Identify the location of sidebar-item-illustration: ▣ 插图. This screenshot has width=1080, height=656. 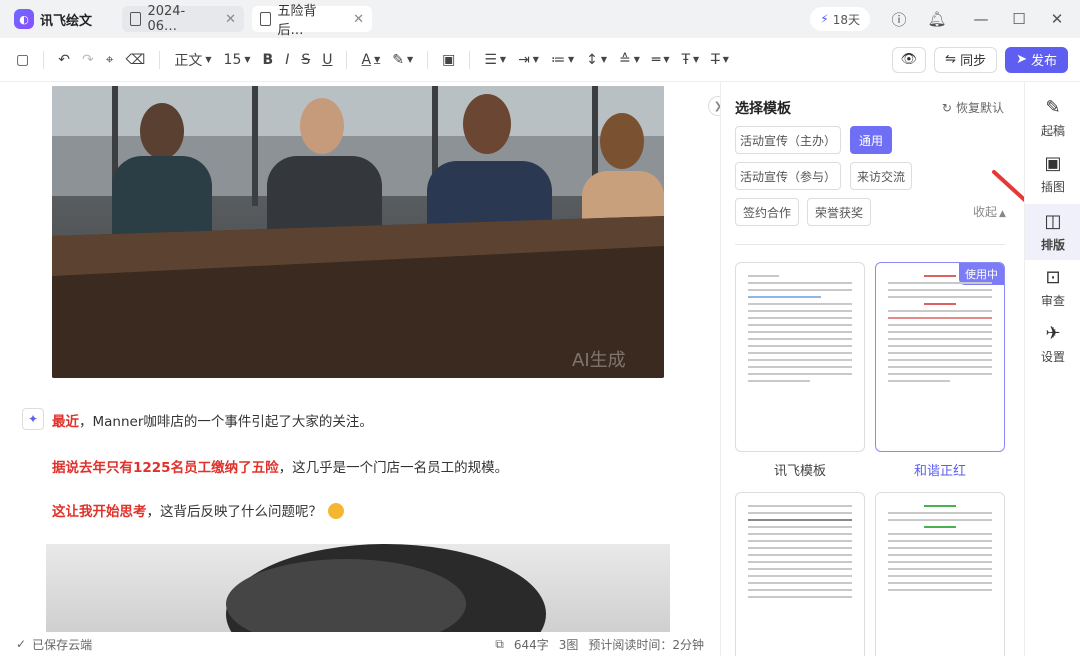
(1052, 174).